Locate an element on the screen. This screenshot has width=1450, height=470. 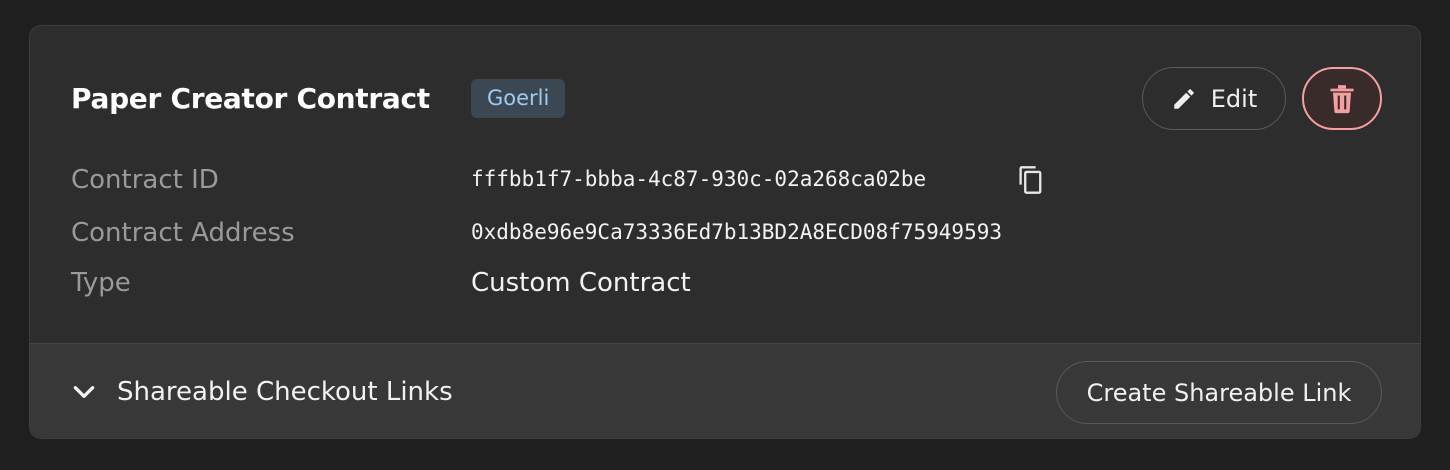
contract-id-value: fffbb1f7-bbba-4c87-930c-02a268ca02be is located at coordinates (699, 179).